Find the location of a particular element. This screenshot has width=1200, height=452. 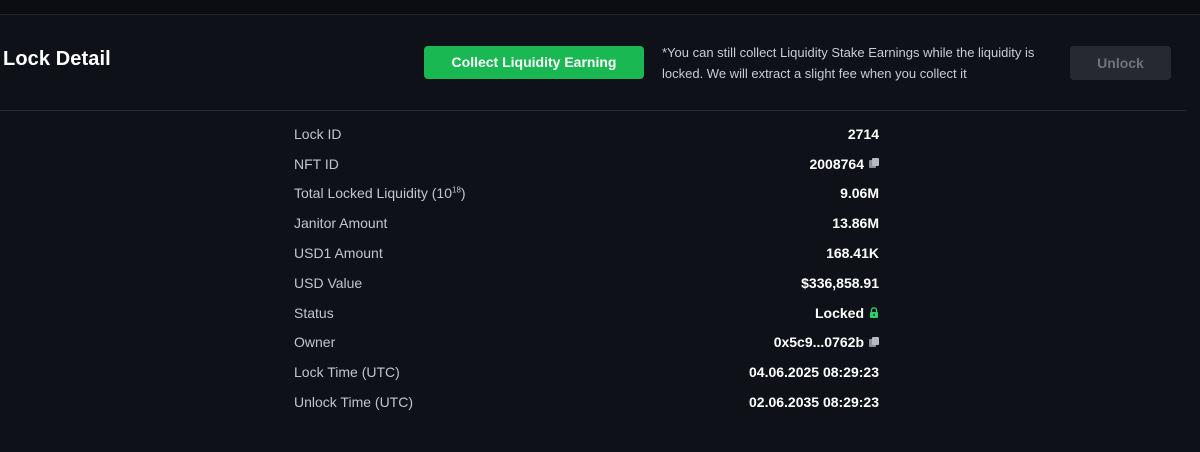

usd1-amount-value: 168.41K is located at coordinates (852, 253).